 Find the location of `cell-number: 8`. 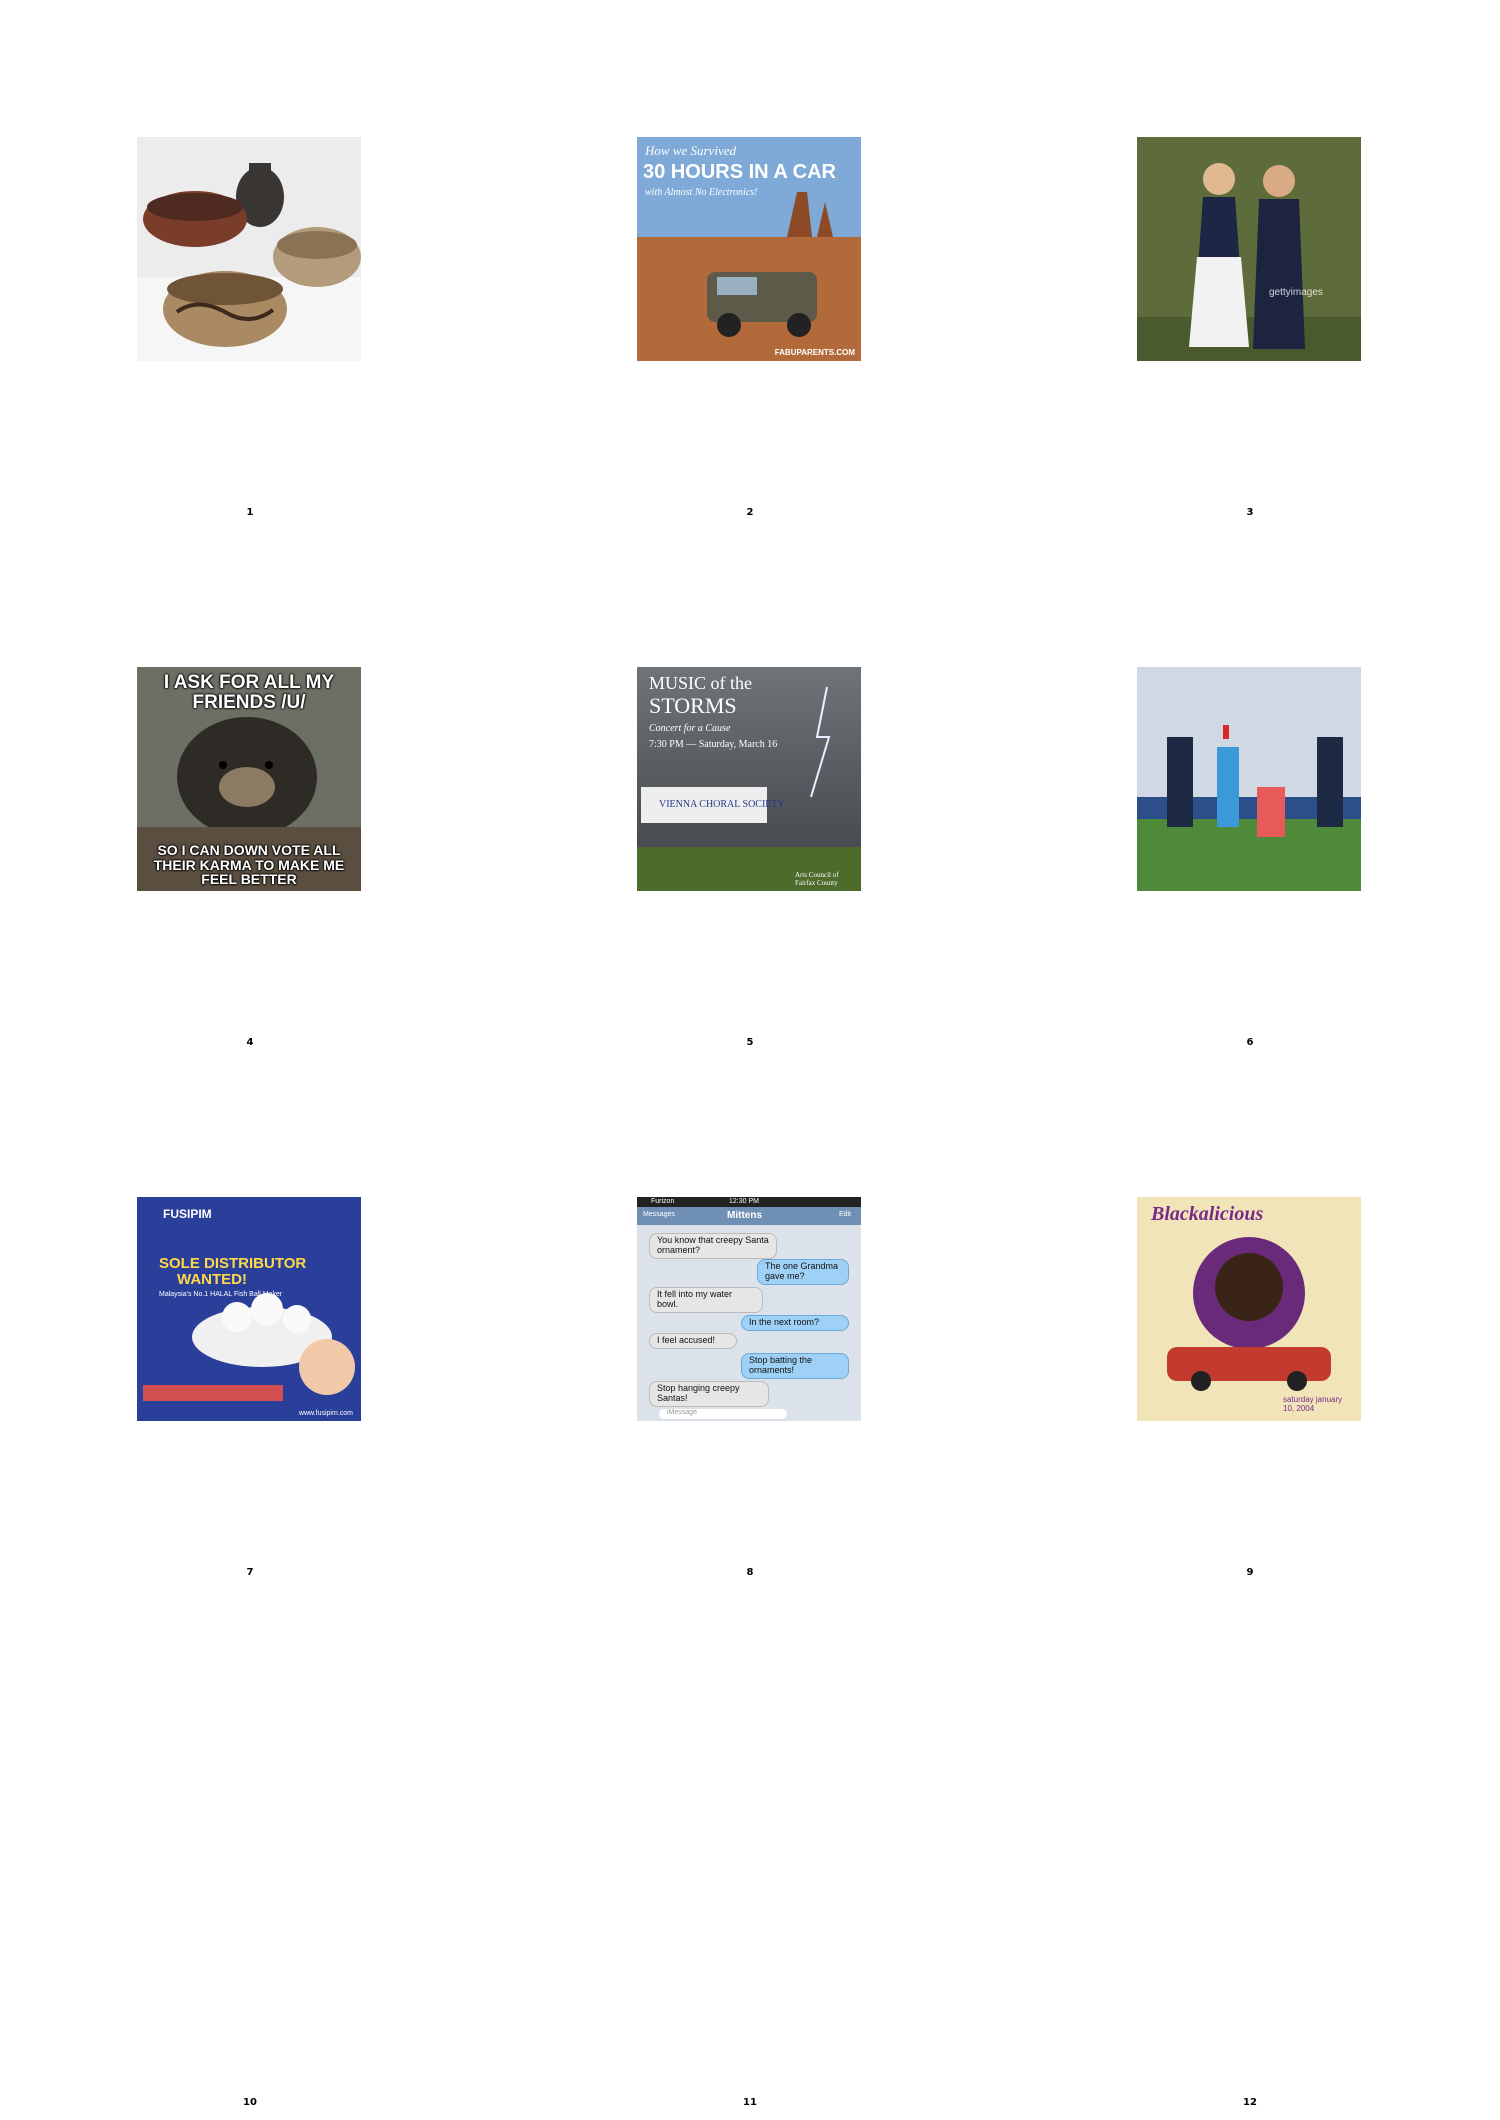

cell-number: 8 is located at coordinates (750, 1572).